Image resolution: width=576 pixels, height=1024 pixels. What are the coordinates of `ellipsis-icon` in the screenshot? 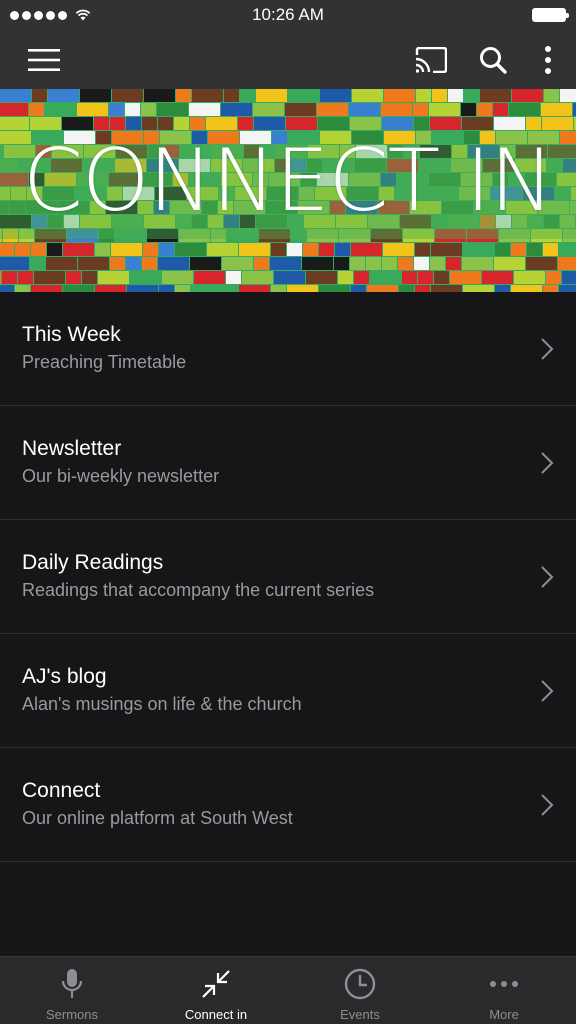 It's located at (504, 984).